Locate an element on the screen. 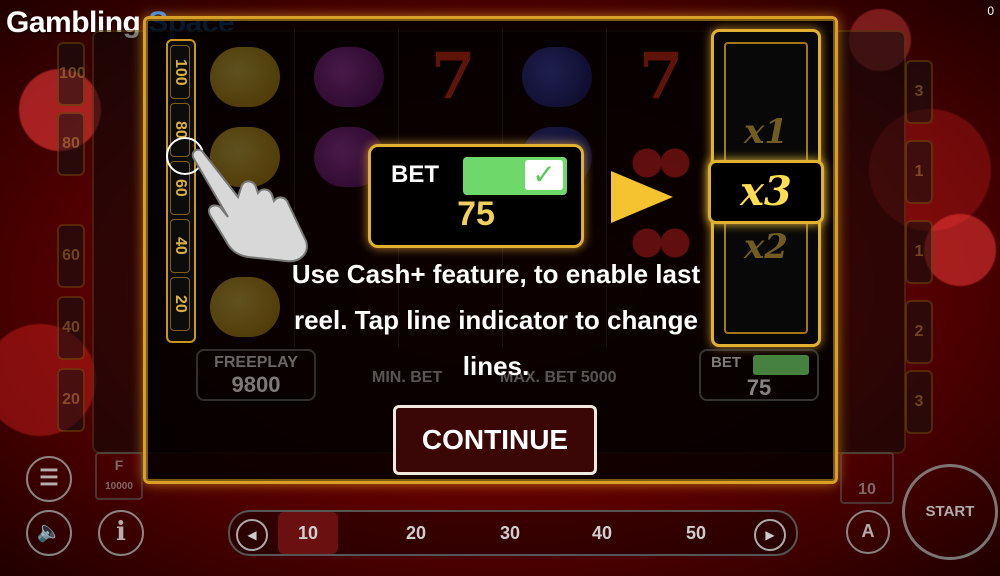 Image resolution: width=1000 pixels, height=576 pixels. chevron-right-icon: ▶ is located at coordinates (770, 535).